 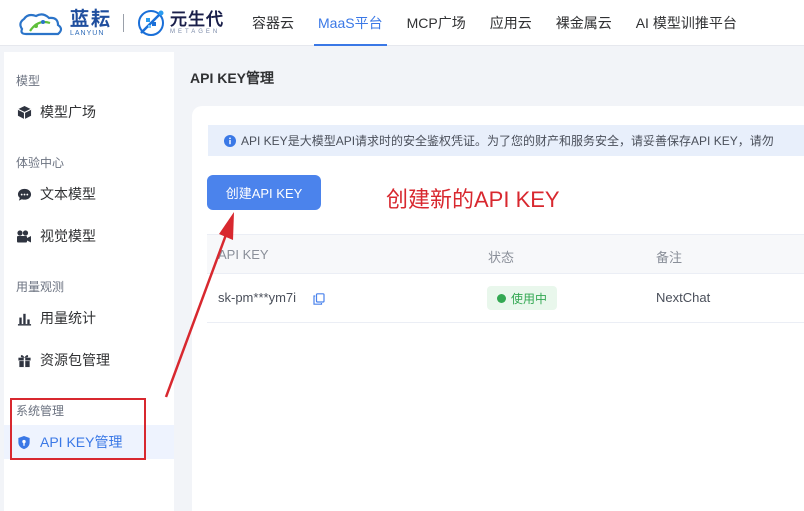 I want to click on table-row: sk-pm***ym7i 使用中 NextChat, so click(x=505, y=298).